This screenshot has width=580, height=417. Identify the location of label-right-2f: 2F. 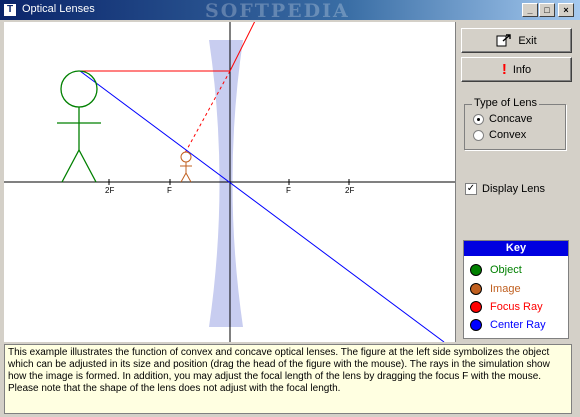
(349, 190).